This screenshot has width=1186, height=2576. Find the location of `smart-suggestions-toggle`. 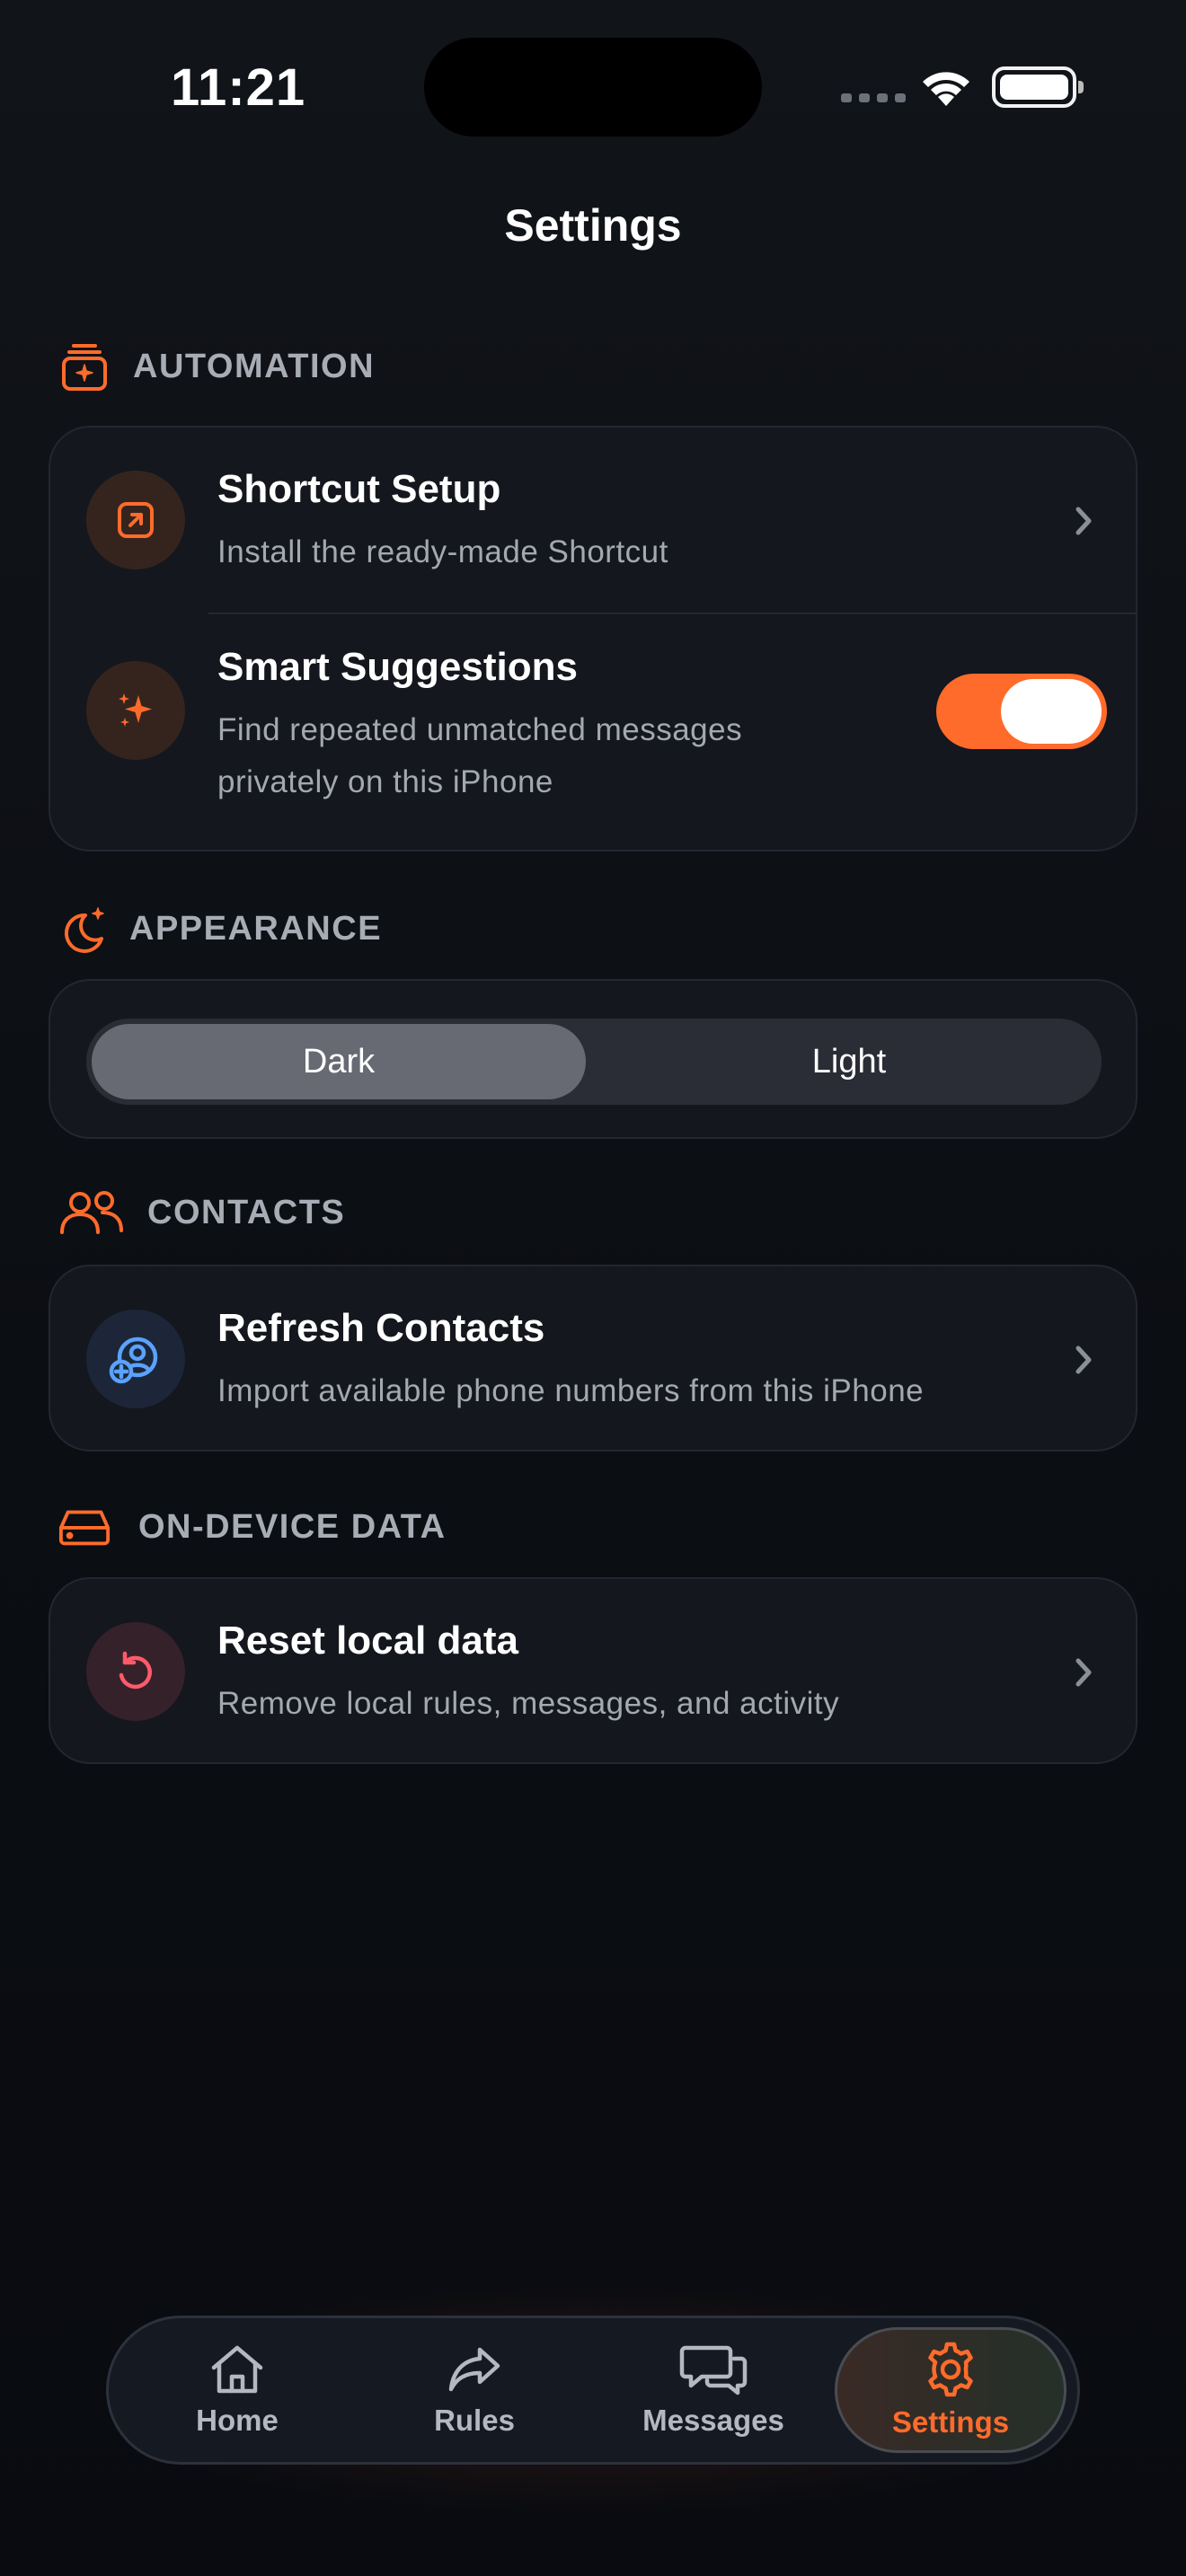

smart-suggestions-toggle is located at coordinates (1021, 711).